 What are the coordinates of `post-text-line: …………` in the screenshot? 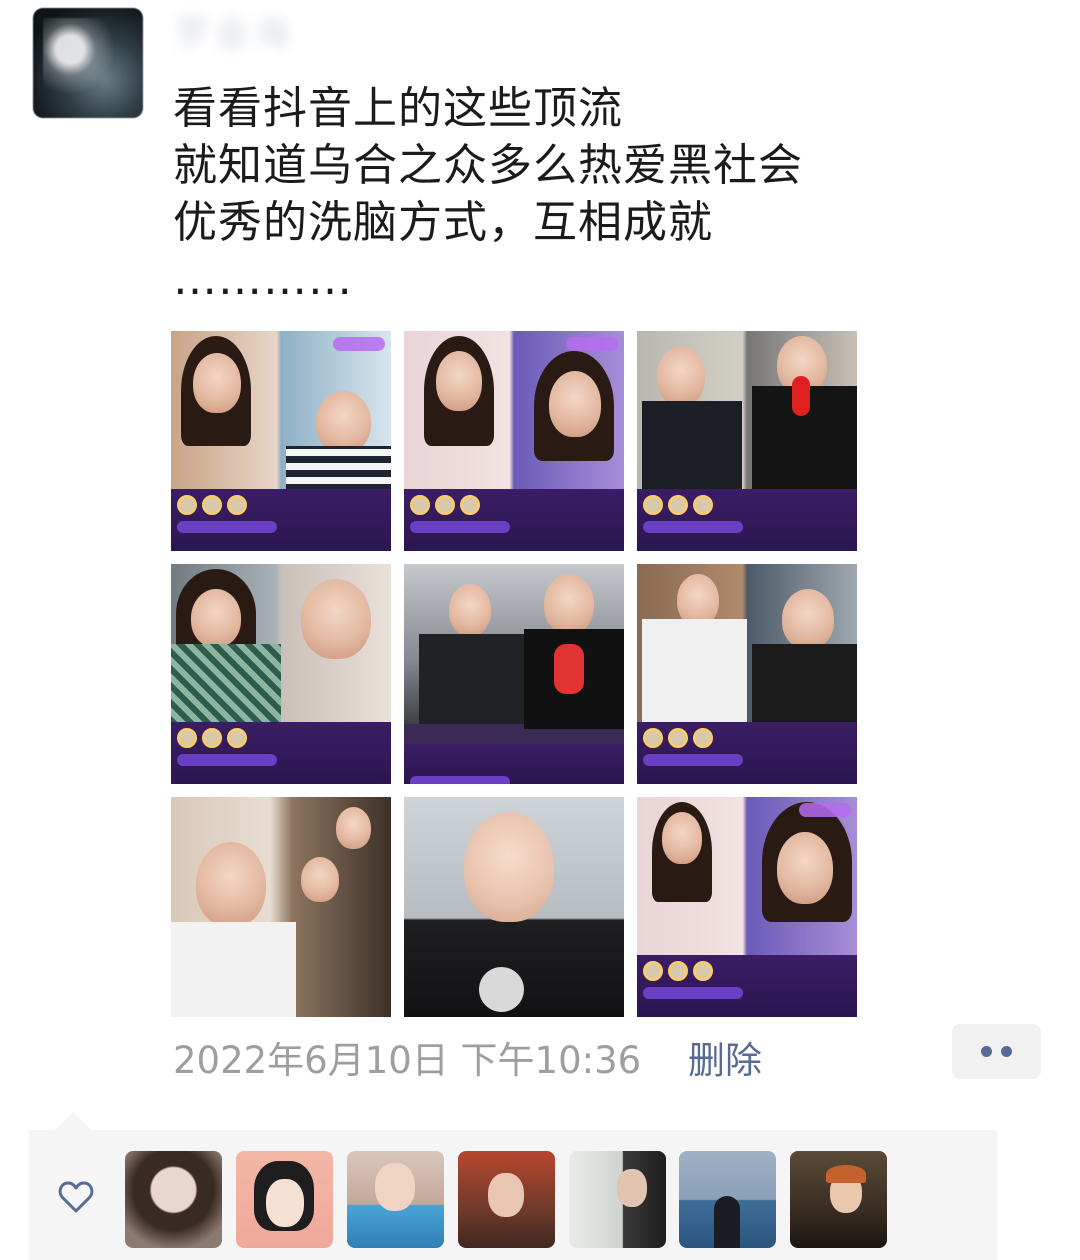 It's located at (263, 279).